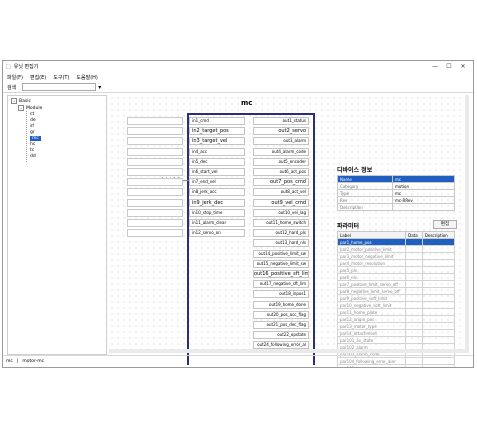 This screenshot has height=447, width=477. I want to click on input-pin: in2_target_pos, so click(217, 131).